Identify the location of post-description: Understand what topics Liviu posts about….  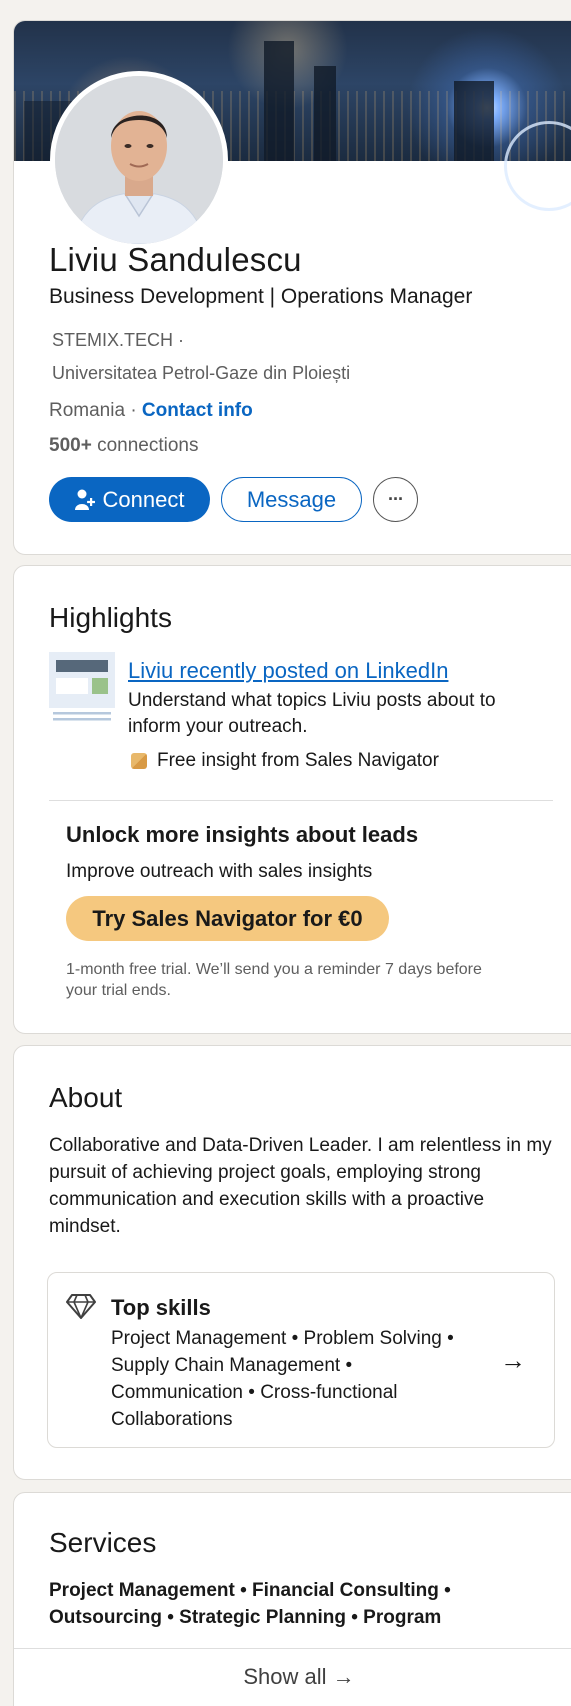
(312, 713).